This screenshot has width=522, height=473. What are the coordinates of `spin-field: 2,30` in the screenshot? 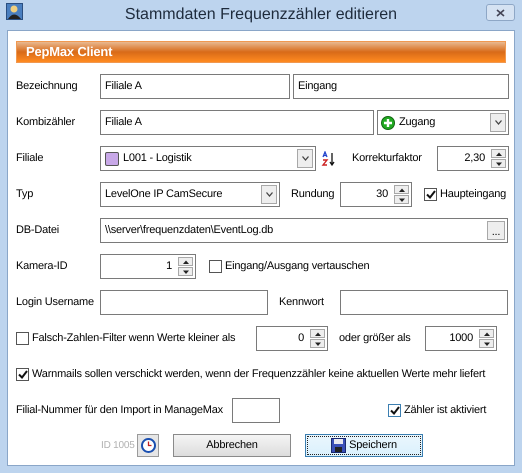 It's located at (473, 158).